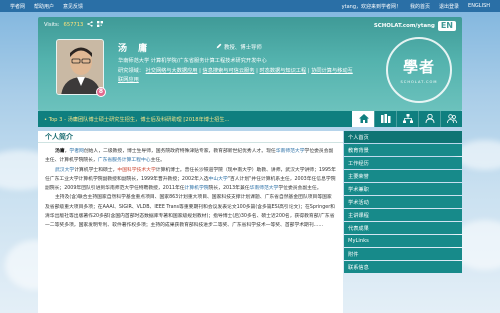 The image size is (500, 313). Describe the element at coordinates (172, 71) in the screenshot. I see `field-link-social-network: 社交网络与大数据应用` at that location.